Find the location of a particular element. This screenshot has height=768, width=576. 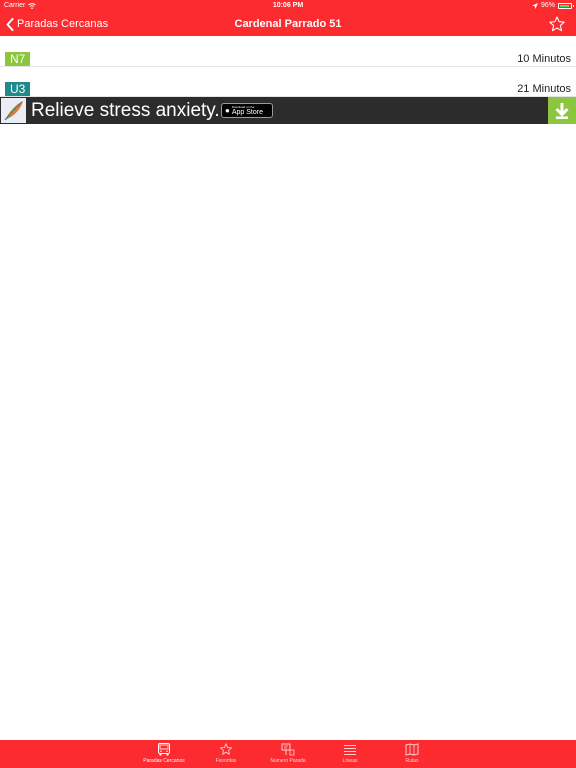

download-icon is located at coordinates (562, 111).